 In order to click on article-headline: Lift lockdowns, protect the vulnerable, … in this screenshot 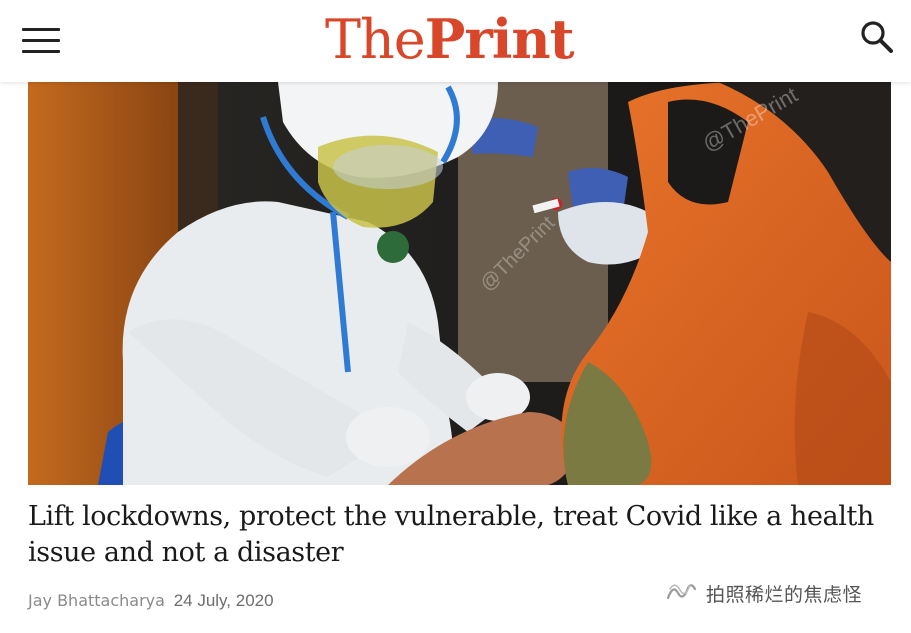, I will do `click(453, 535)`.